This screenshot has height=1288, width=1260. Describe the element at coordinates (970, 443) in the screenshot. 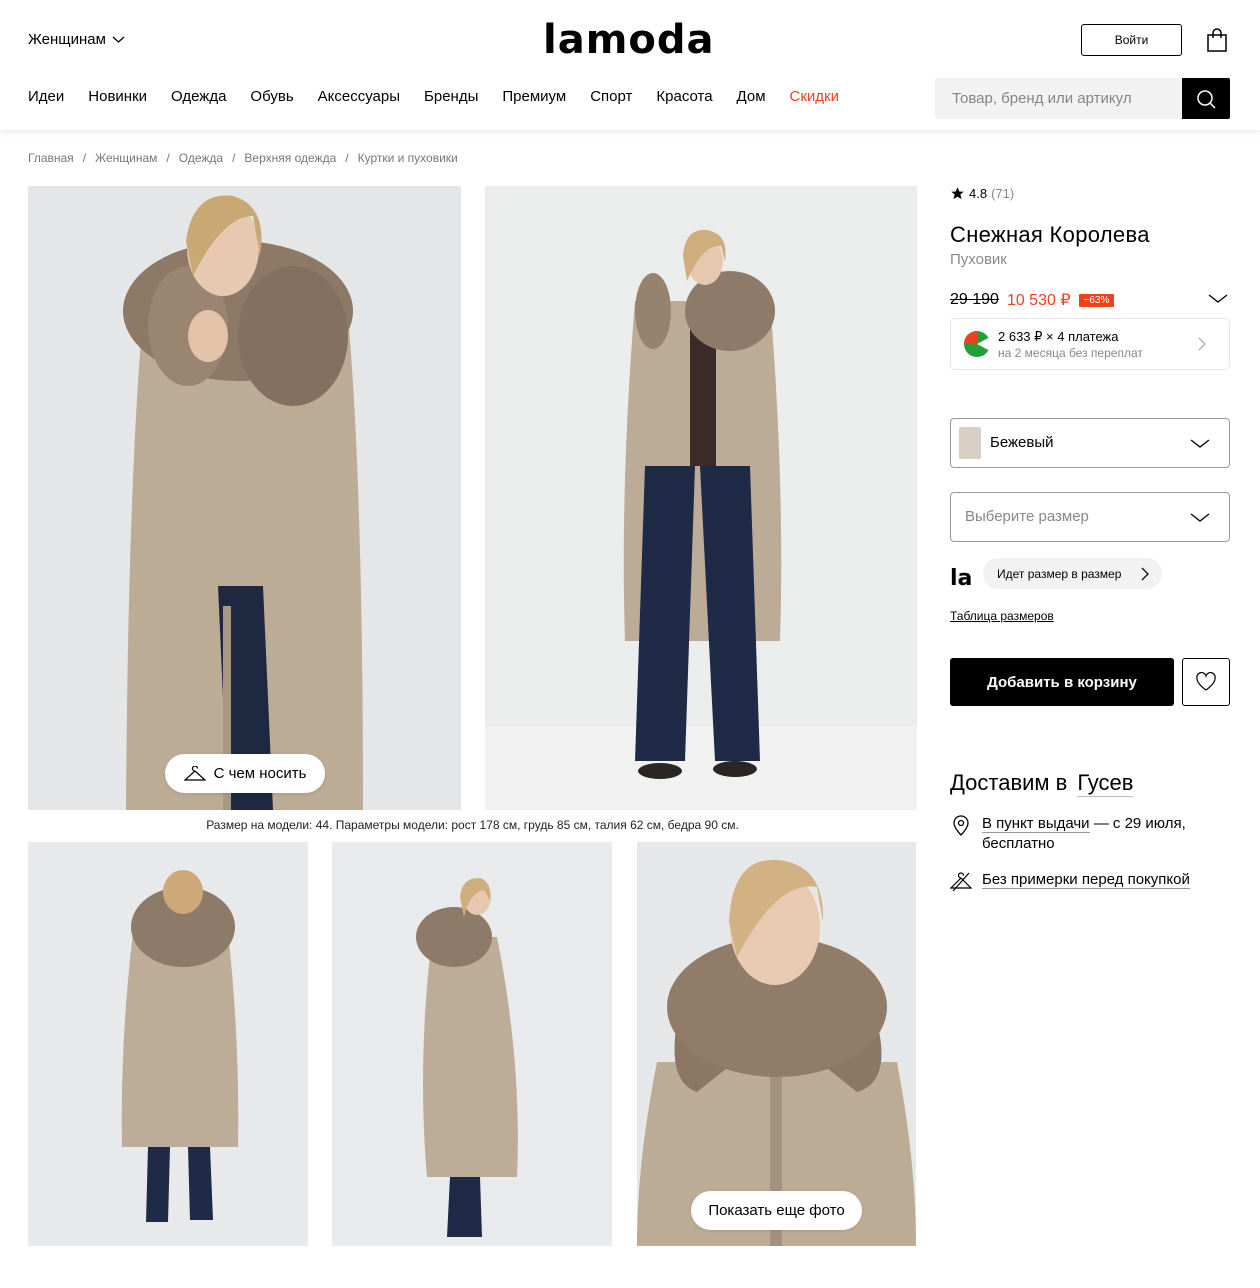

I see `color-swatch` at that location.